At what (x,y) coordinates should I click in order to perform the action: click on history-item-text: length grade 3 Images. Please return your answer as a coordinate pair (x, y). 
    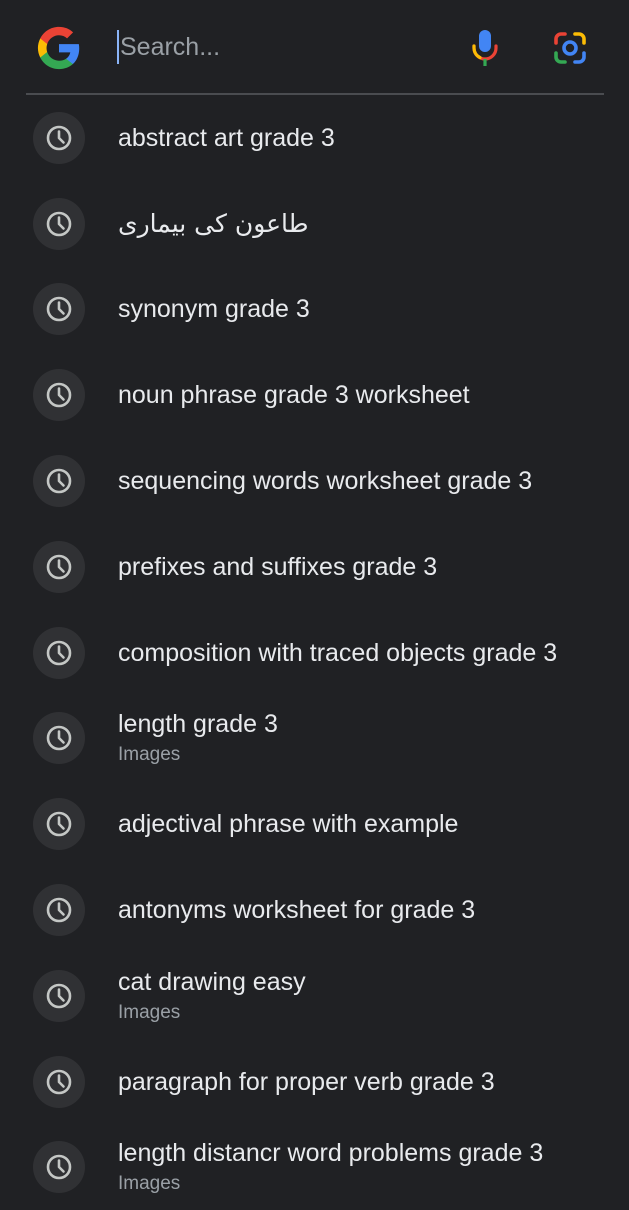
    Looking at the image, I should click on (373, 738).